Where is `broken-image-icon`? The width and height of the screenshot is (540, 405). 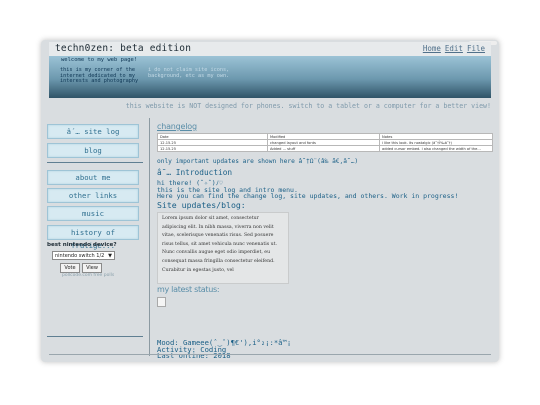 broken-image-icon is located at coordinates (161, 302).